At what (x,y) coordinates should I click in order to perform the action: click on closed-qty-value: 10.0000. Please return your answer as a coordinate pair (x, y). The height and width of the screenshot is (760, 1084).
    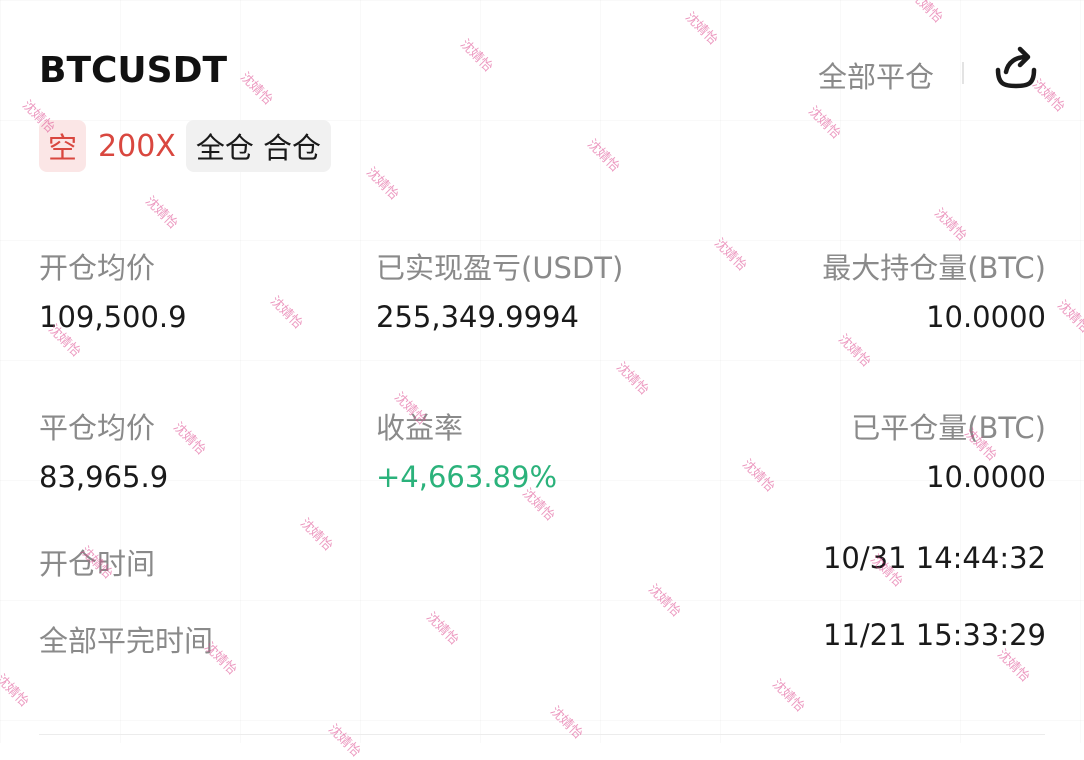
    Looking at the image, I should click on (986, 477).